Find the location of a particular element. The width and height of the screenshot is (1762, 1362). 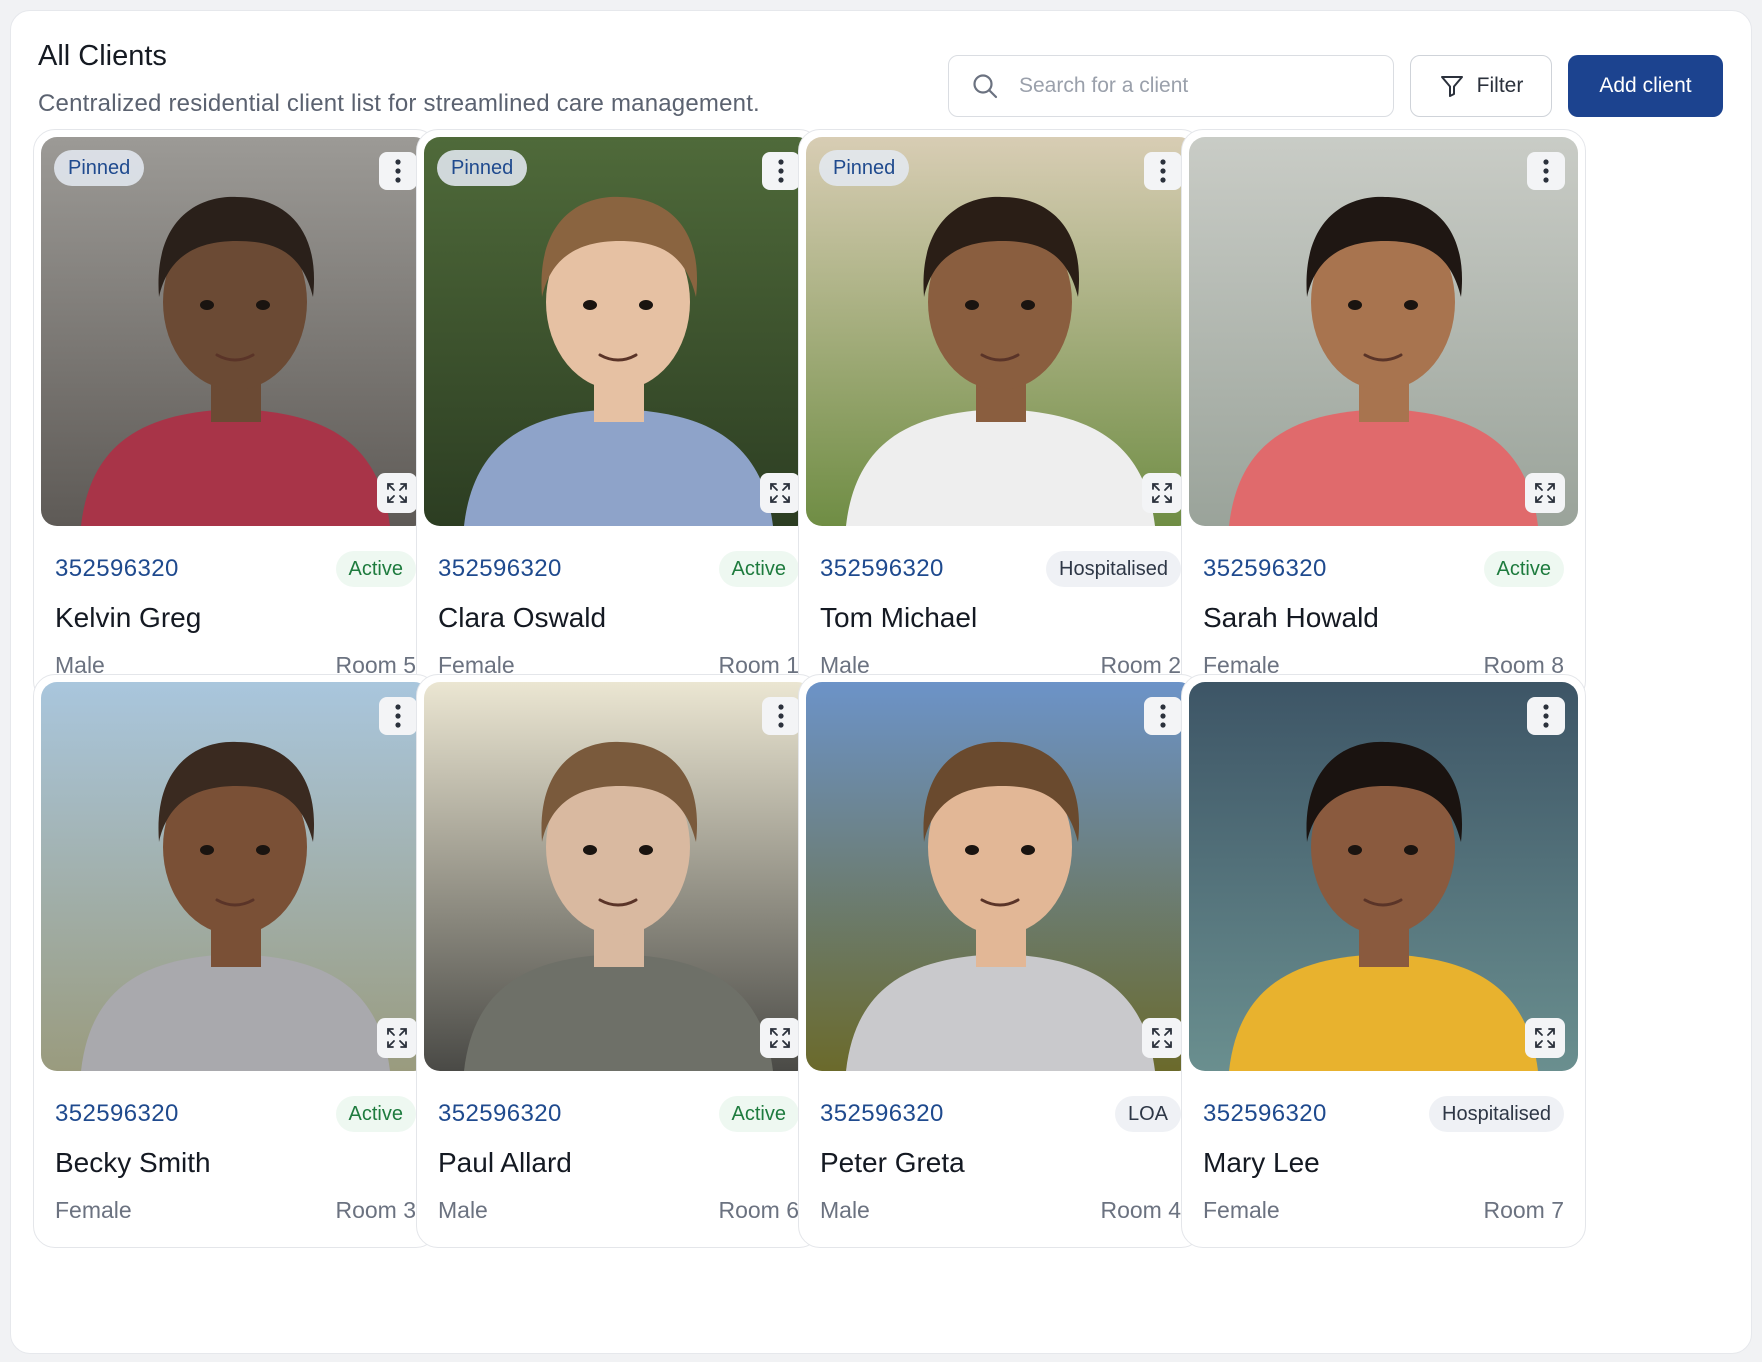

search-icon is located at coordinates (985, 86).